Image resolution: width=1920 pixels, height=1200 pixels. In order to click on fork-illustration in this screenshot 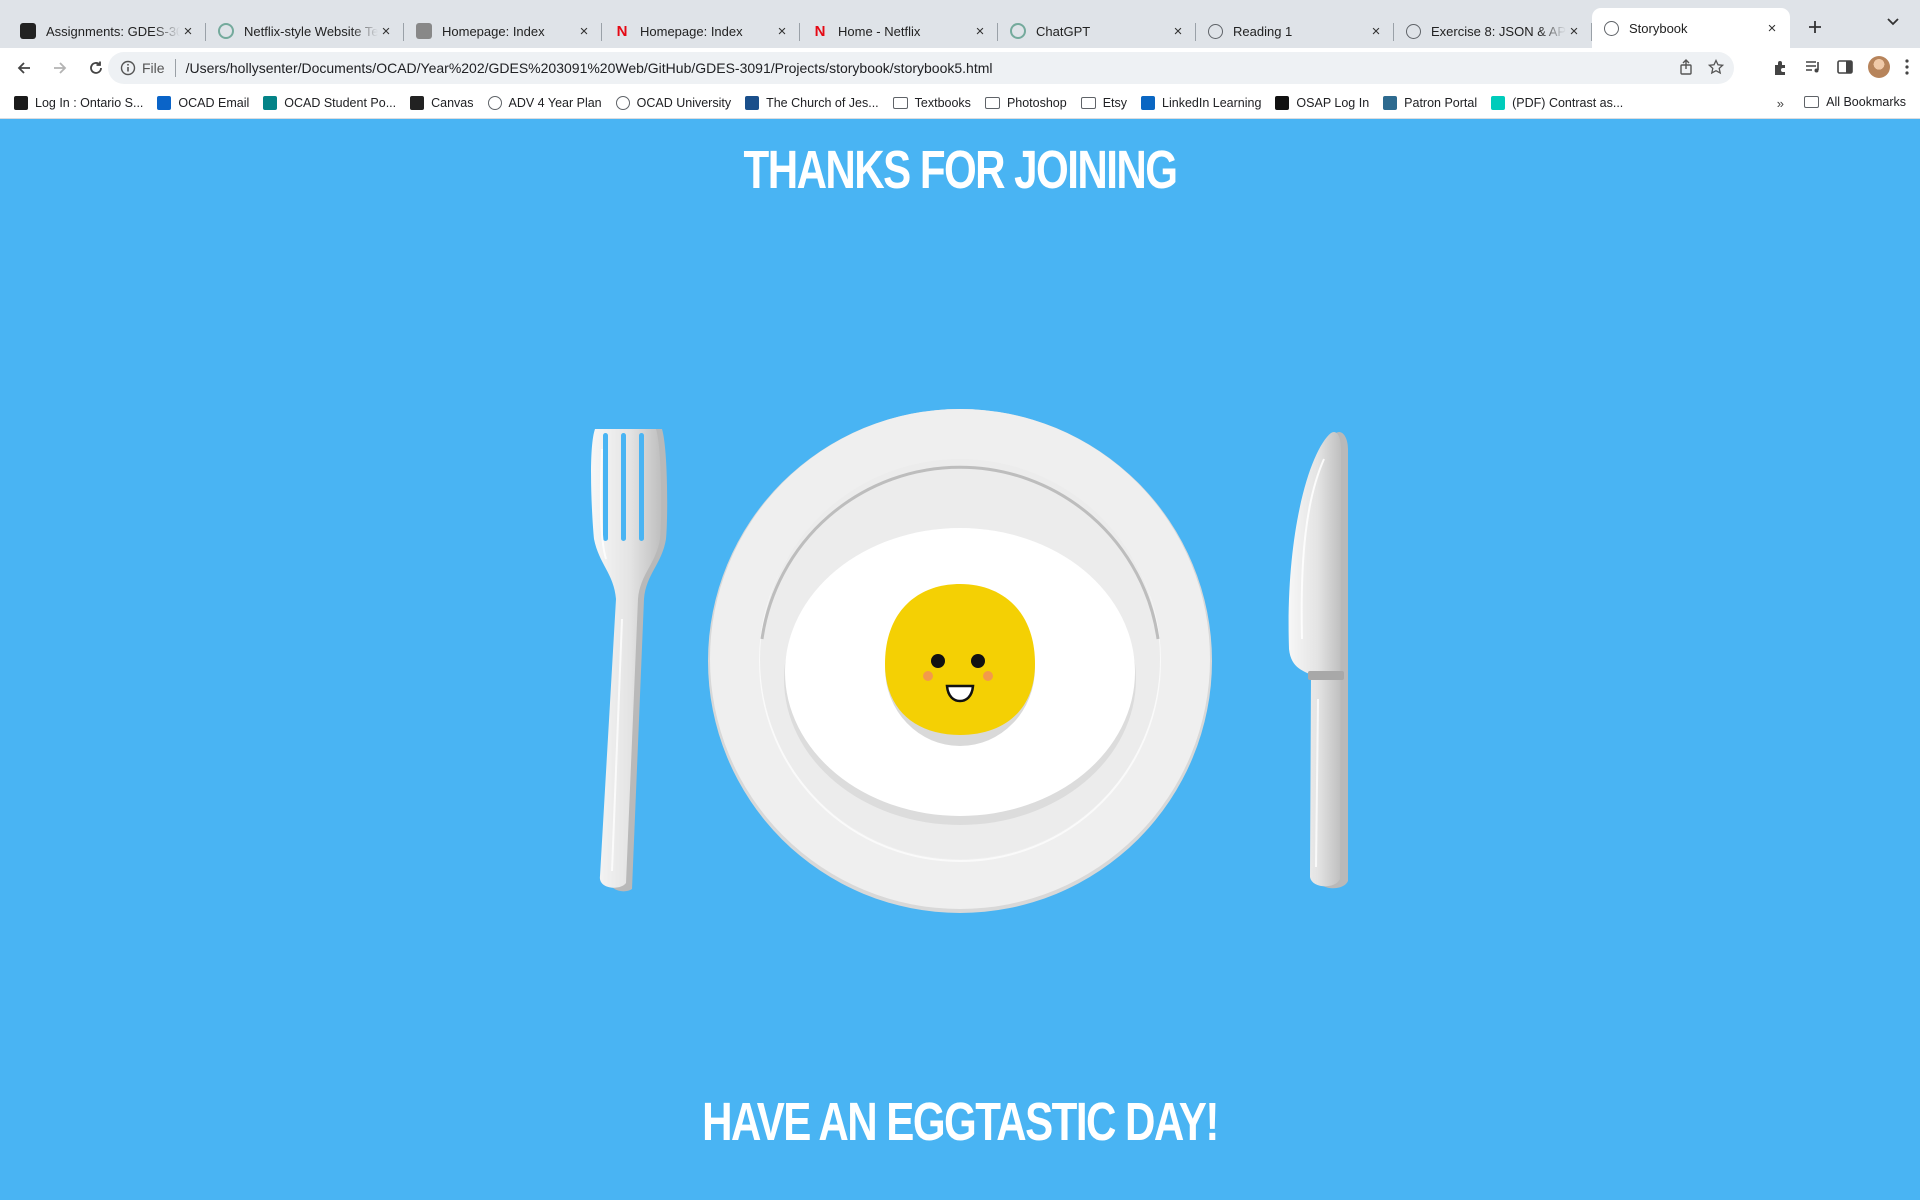, I will do `click(629, 660)`.